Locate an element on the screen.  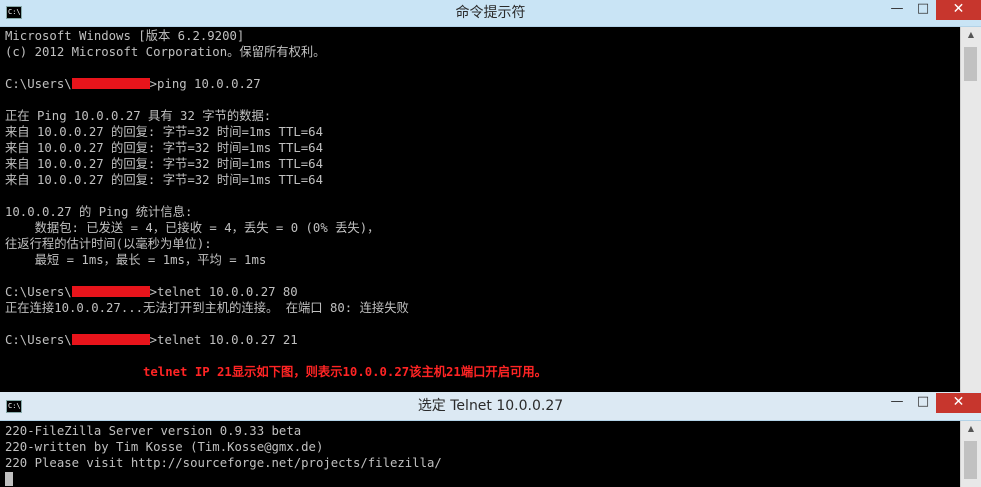
console-line: (c) 2012 Microsoft Corporation。保留所有权利。 is located at coordinates (165, 52).